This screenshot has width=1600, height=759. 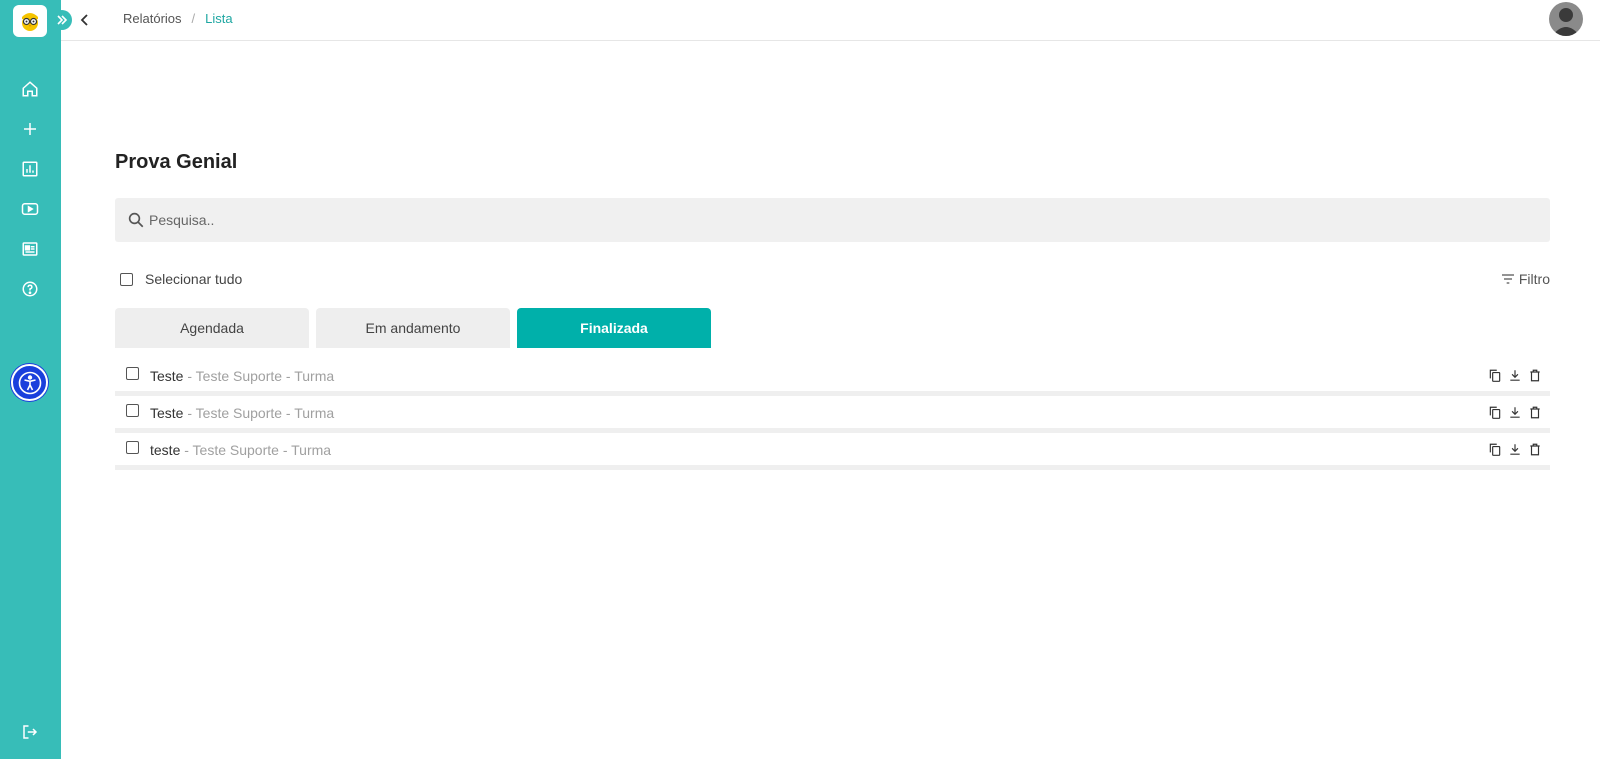 I want to click on list-item: teste - Teste Suporte - Turma, so click(x=832, y=451).